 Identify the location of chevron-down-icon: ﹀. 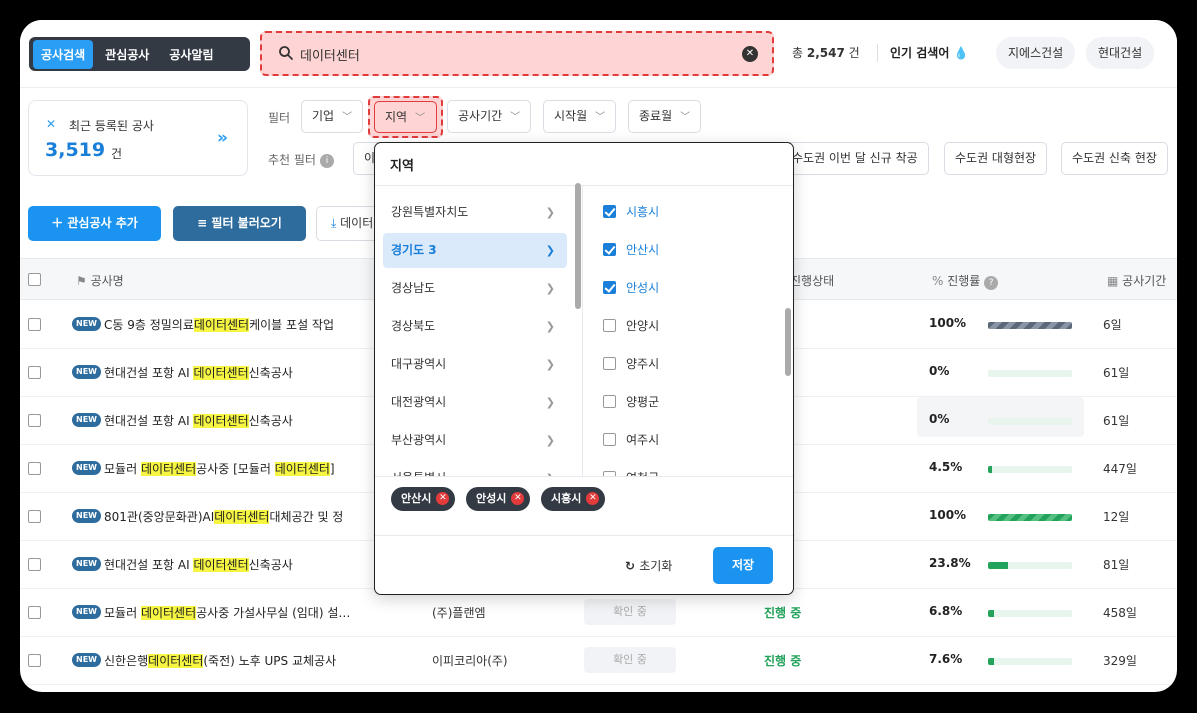
(600, 117).